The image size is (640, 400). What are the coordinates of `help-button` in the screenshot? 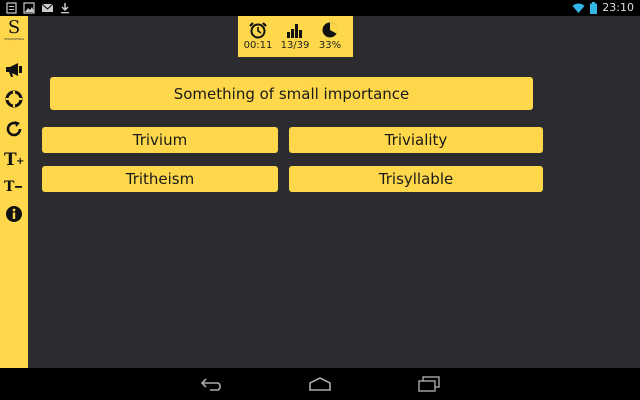 It's located at (14, 99).